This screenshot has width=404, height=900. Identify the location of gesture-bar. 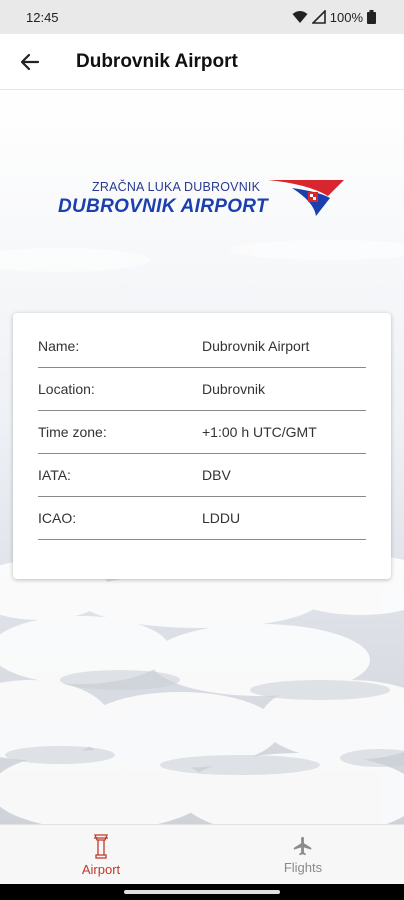
(202, 892).